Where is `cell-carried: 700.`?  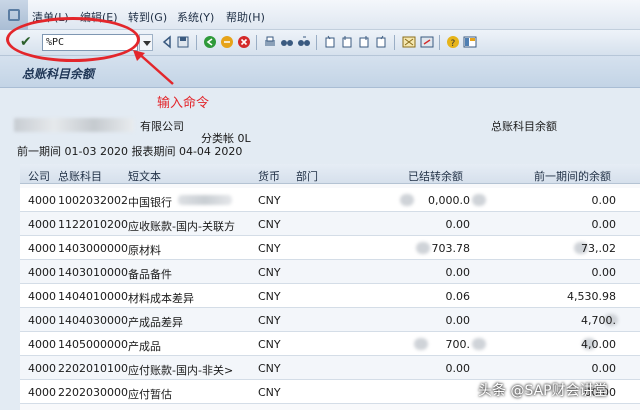 cell-carried: 700. is located at coordinates (458, 344).